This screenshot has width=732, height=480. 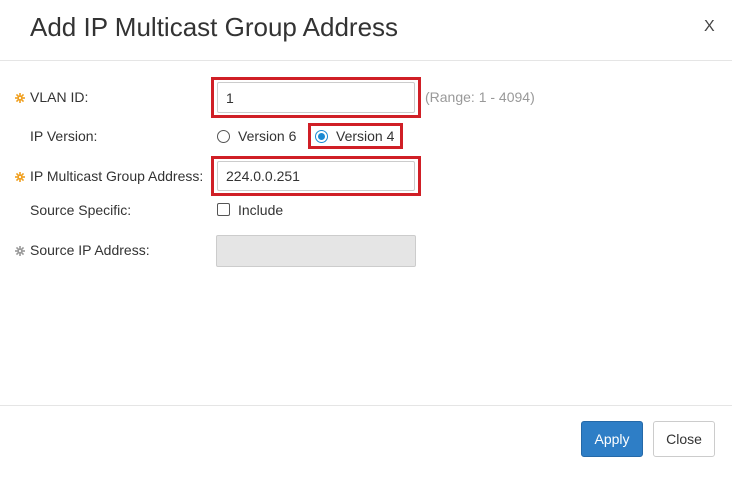 What do you see at coordinates (90, 250) in the screenshot?
I see `source-ip-address-label: Source IP Address:` at bounding box center [90, 250].